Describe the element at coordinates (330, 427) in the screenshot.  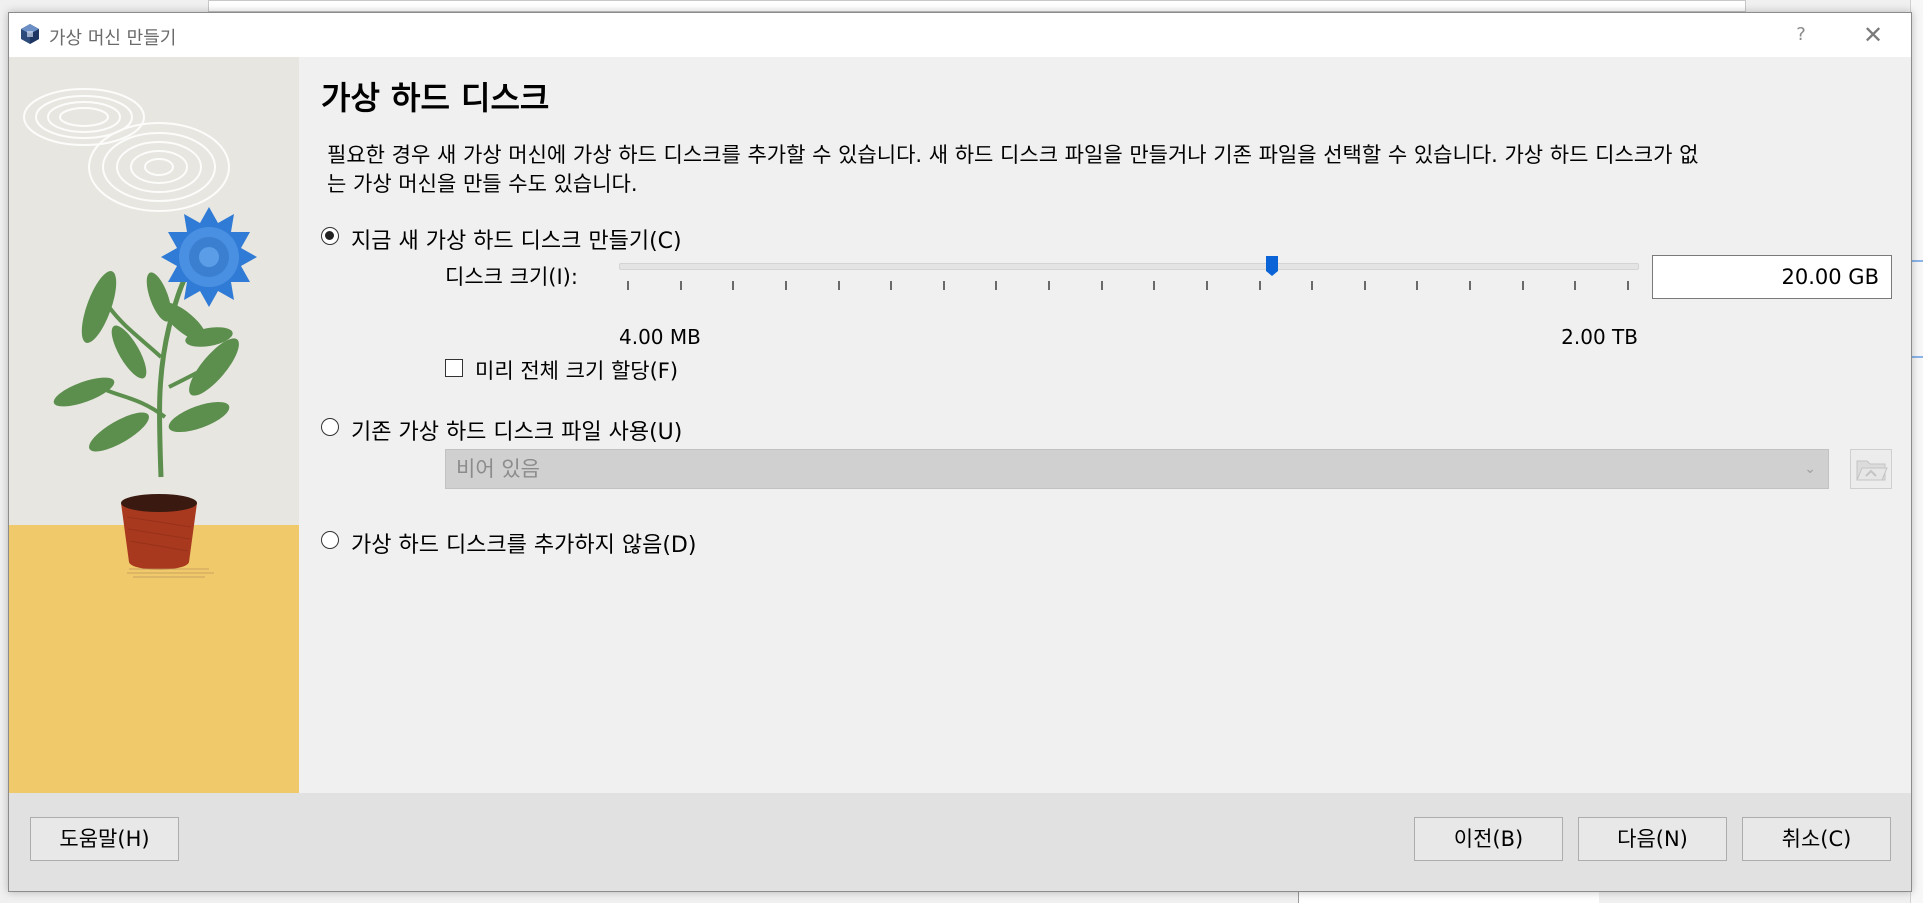
I see `radio-use-existing` at that location.